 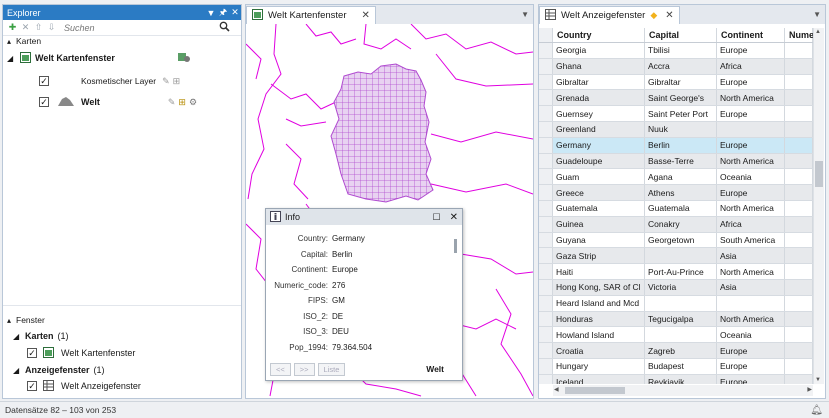 I want to click on table-row: Guam Agana Oceania, so click(x=676, y=177).